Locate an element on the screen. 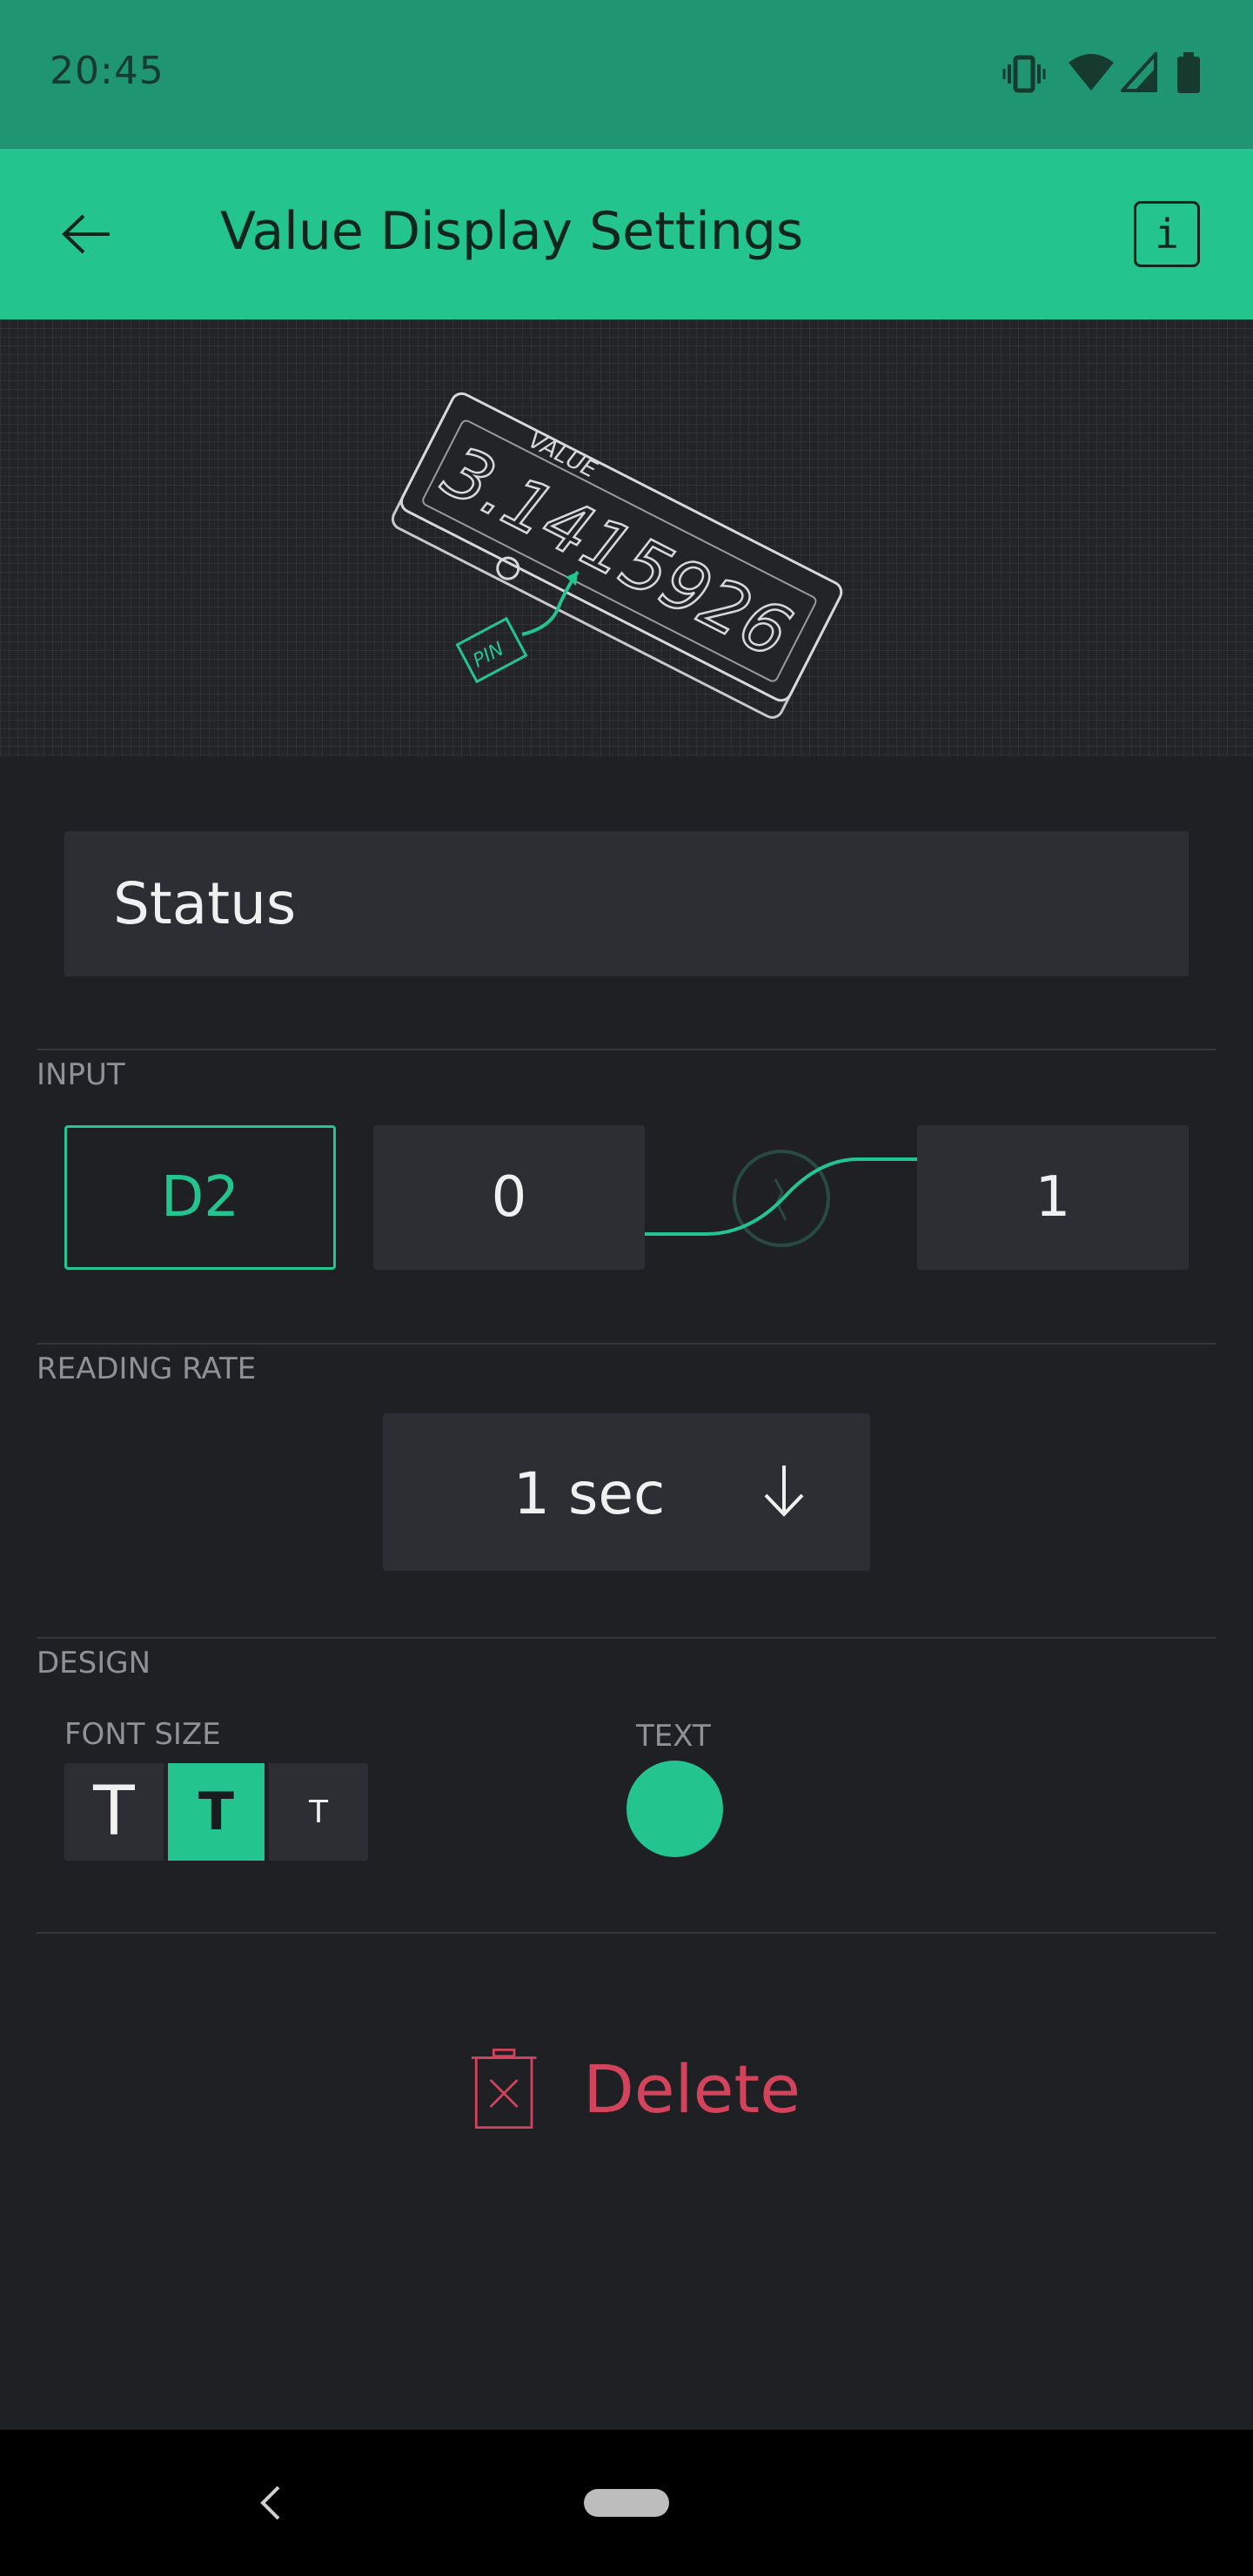 The width and height of the screenshot is (1253, 2576). arrow-down-icon is located at coordinates (784, 1491).